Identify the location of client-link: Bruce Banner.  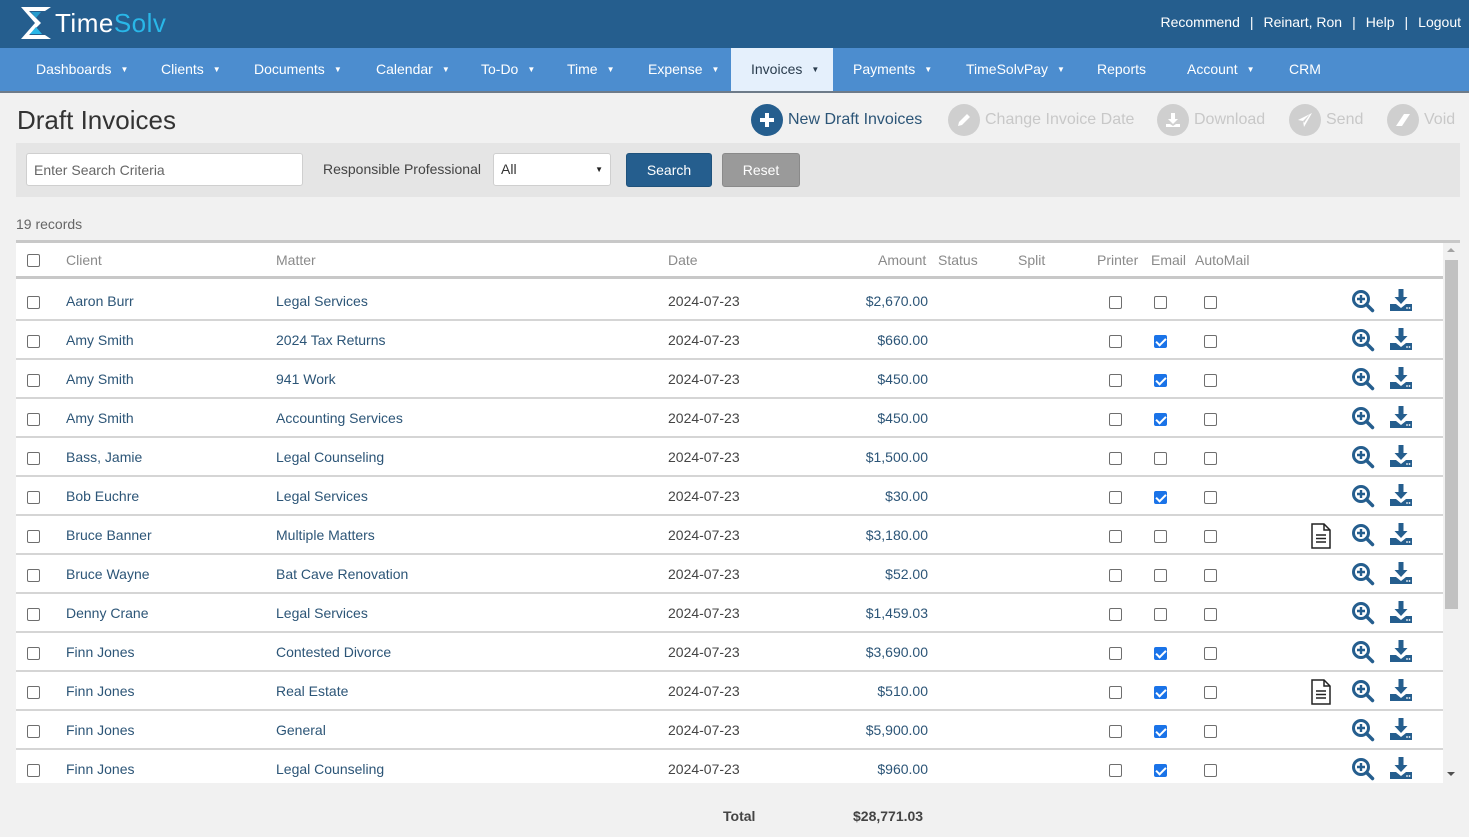
(109, 535).